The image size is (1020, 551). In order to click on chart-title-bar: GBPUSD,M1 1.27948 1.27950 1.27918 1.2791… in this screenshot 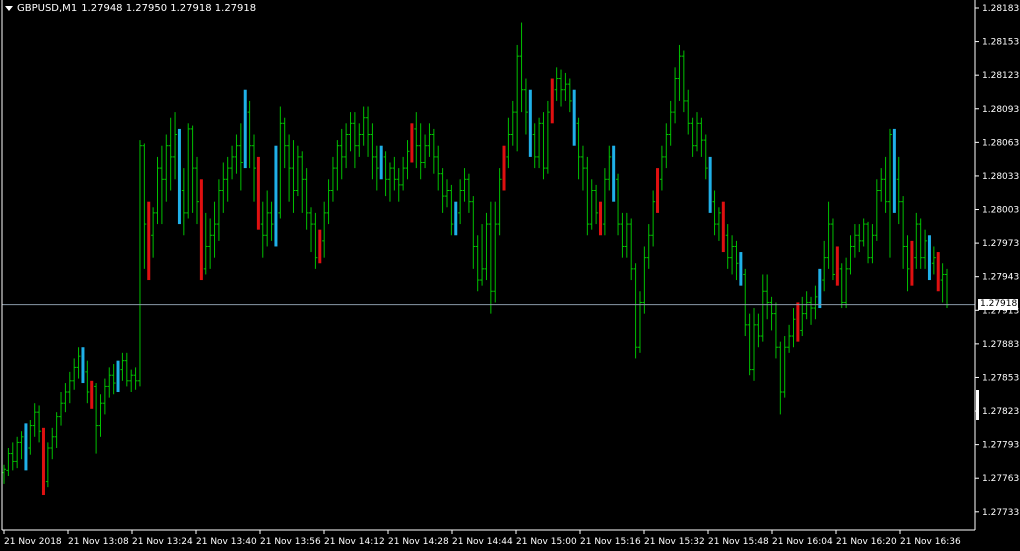, I will do `click(130, 8)`.